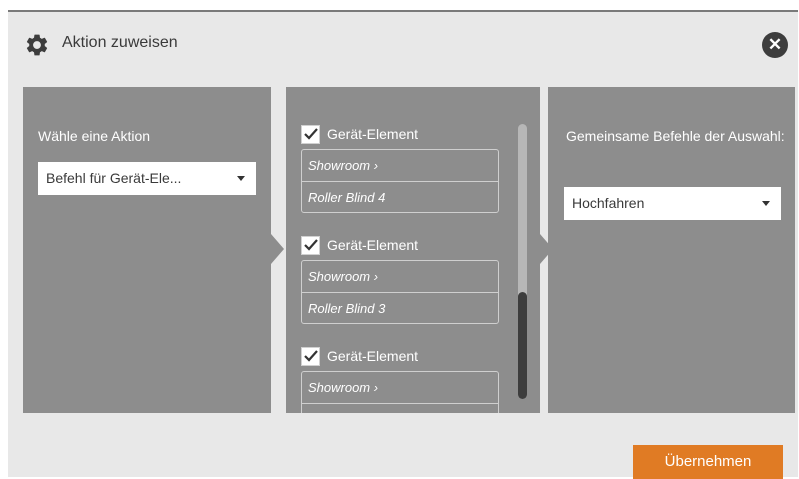 This screenshot has width=799, height=479. I want to click on dialog-title: Aktion zuweisen, so click(120, 42).